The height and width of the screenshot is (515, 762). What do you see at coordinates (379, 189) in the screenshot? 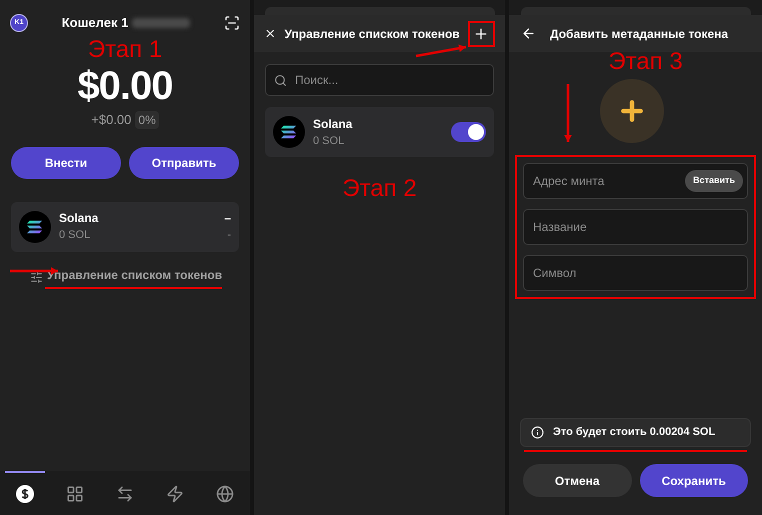
I see `stage-annotation: Этап 2` at bounding box center [379, 189].